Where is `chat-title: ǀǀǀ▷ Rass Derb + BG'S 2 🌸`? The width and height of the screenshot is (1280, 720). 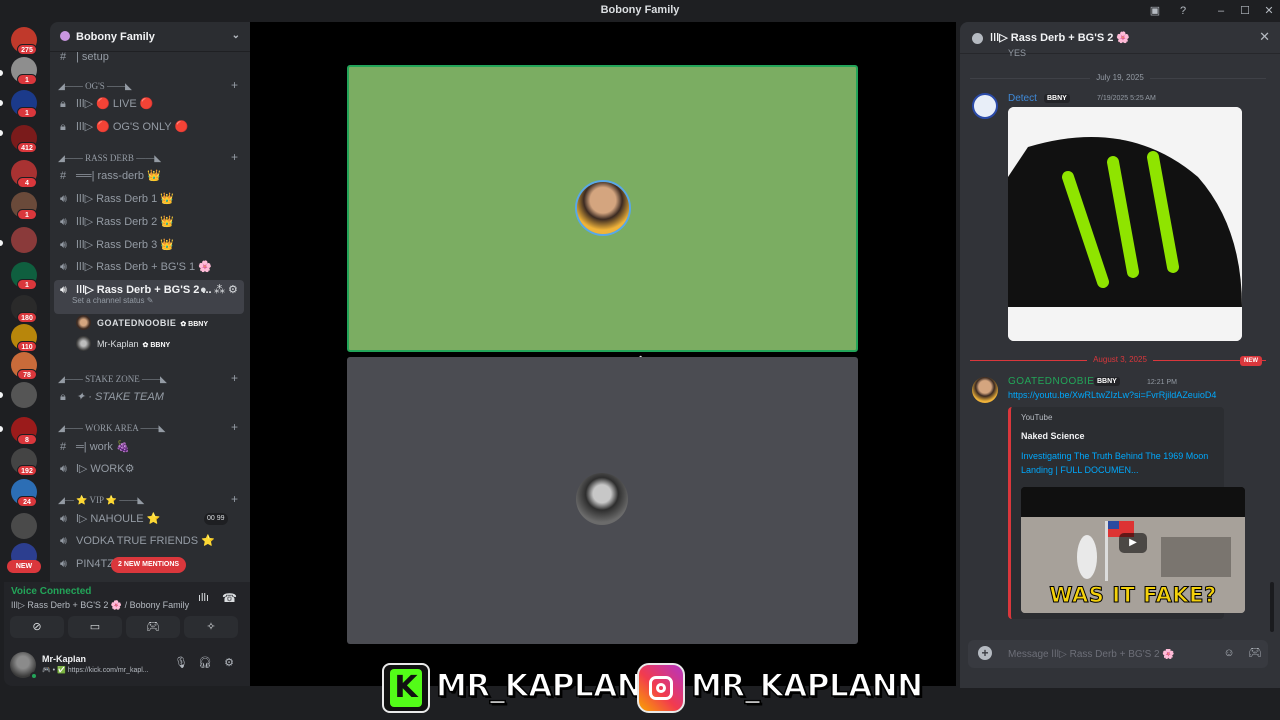 chat-title: ǀǀǀ▷ Rass Derb + BG'S 2 🌸 is located at coordinates (1060, 38).